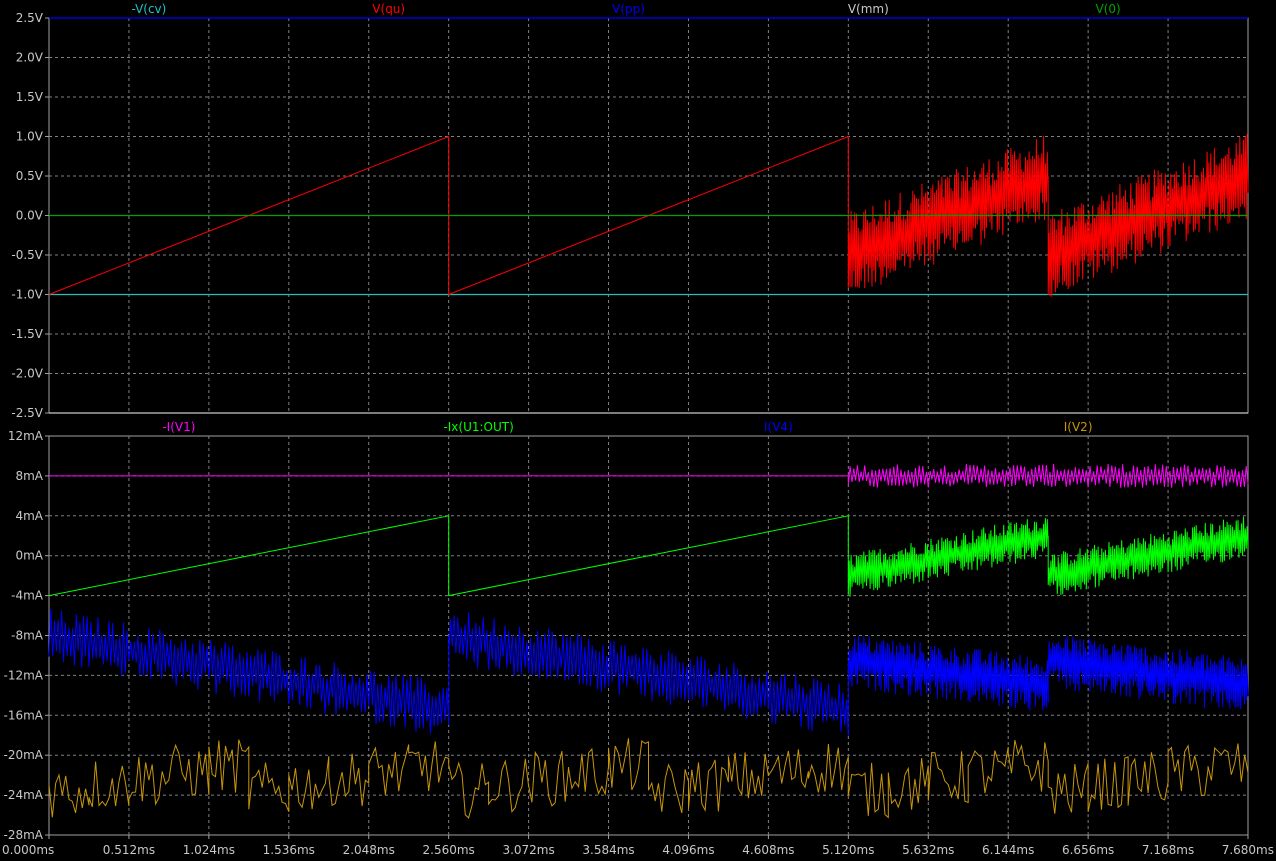  Describe the element at coordinates (1248, 850) in the screenshot. I see `x-tick-label: 7.680ms` at that location.